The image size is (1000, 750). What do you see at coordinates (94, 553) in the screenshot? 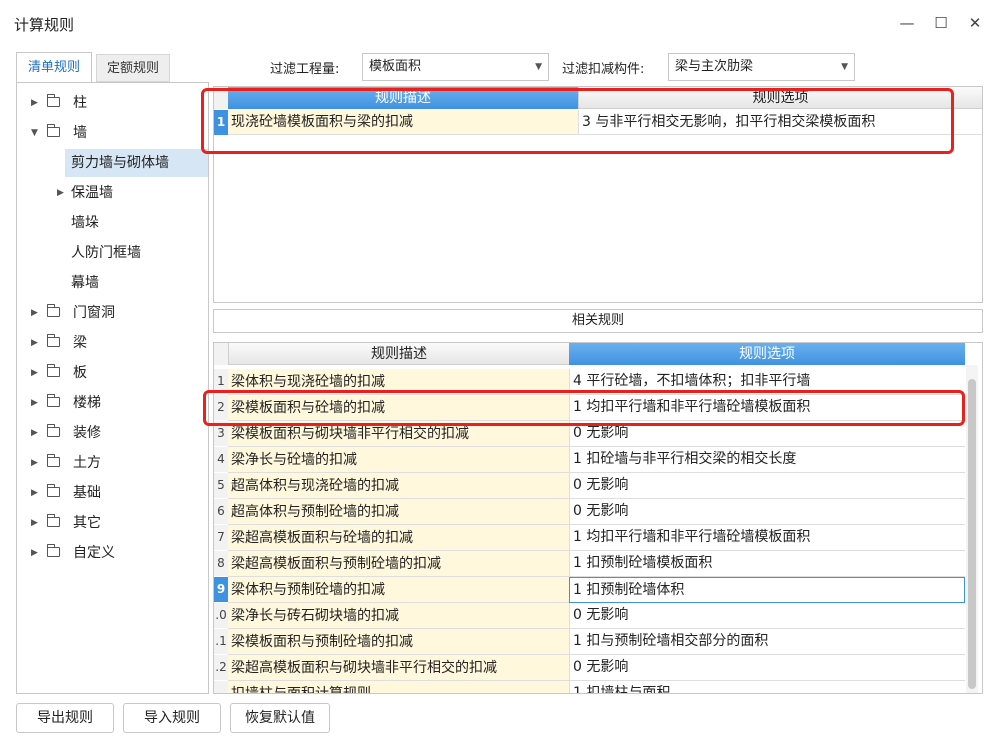
I see `tree-item-label: 自定义` at bounding box center [94, 553].